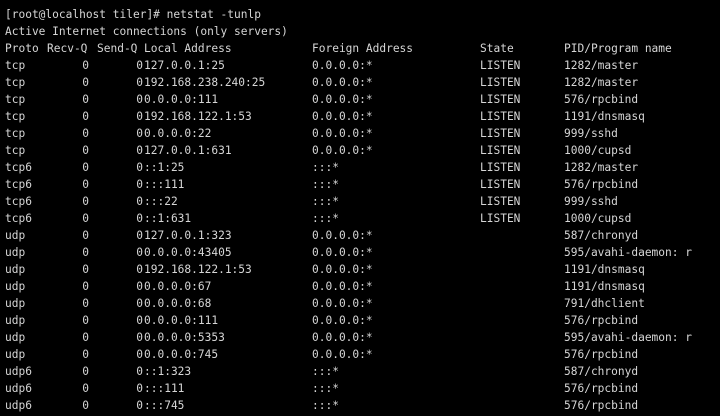 This screenshot has height=416, width=720. I want to click on command-prompt-line: [root@localhost tiler]# netstat -tunlp, so click(133, 14).